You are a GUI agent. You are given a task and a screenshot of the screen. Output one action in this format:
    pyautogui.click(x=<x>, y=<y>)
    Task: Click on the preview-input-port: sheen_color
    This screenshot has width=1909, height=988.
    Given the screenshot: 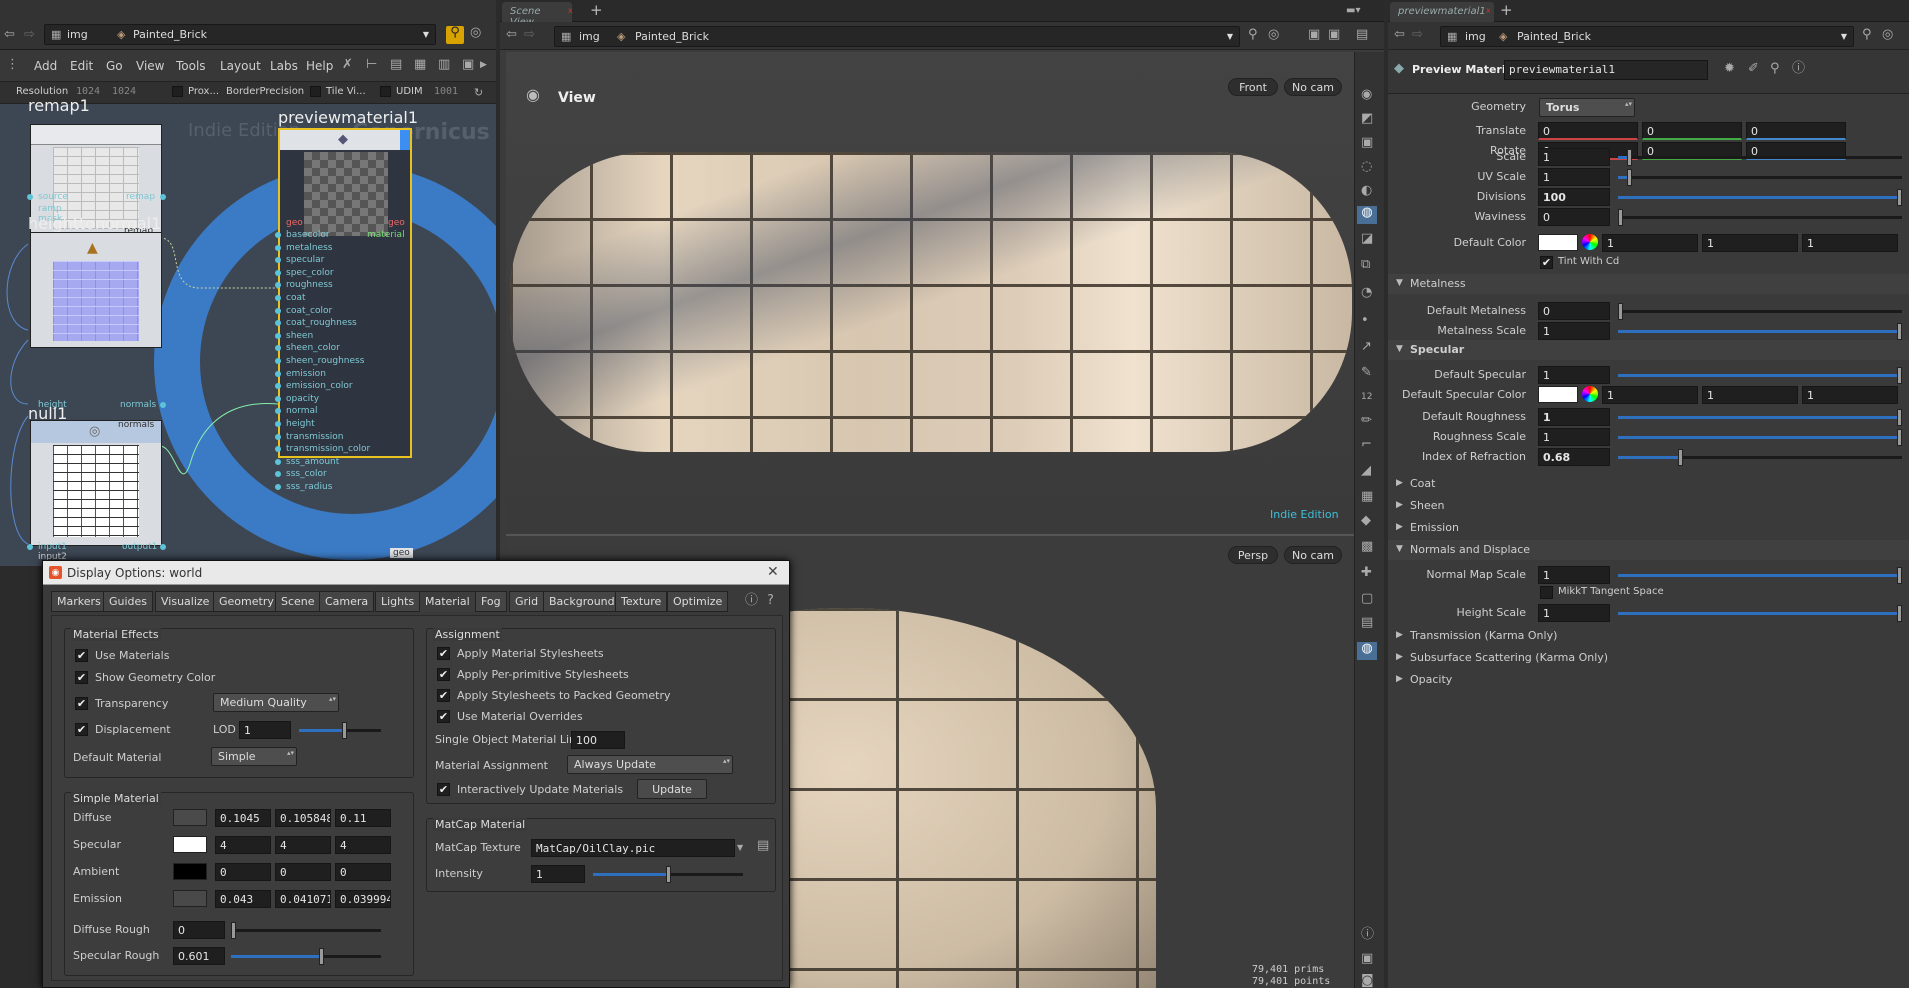 What is the action you would take?
    pyautogui.click(x=313, y=348)
    